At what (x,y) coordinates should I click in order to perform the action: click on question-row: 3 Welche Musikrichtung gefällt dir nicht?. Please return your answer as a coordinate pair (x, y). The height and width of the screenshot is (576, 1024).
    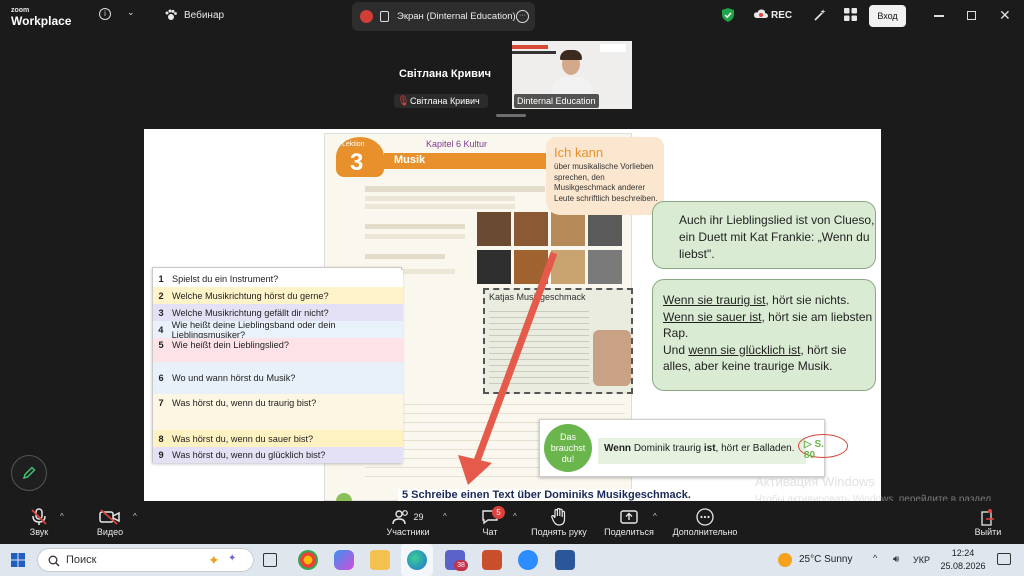
    Looking at the image, I should click on (278, 312).